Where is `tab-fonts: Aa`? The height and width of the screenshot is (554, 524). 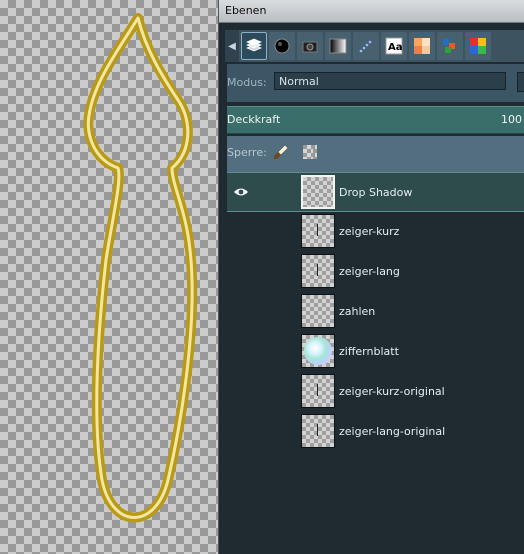 tab-fonts: Aa is located at coordinates (394, 46).